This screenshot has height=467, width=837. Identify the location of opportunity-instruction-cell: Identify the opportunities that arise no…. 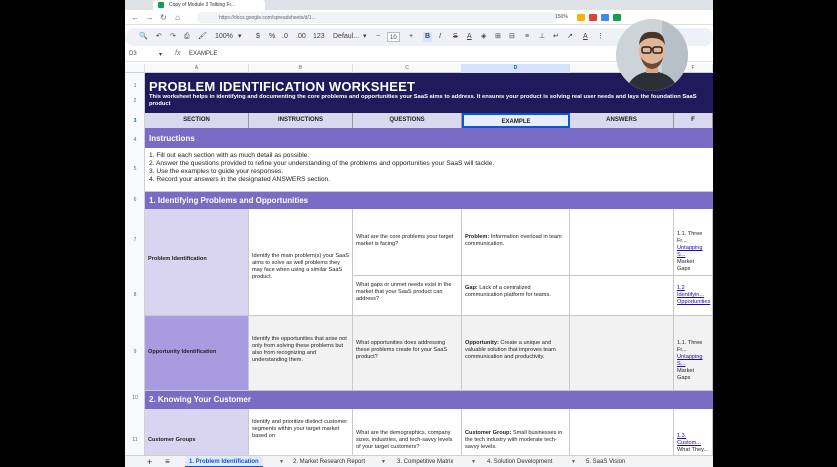
(301, 353).